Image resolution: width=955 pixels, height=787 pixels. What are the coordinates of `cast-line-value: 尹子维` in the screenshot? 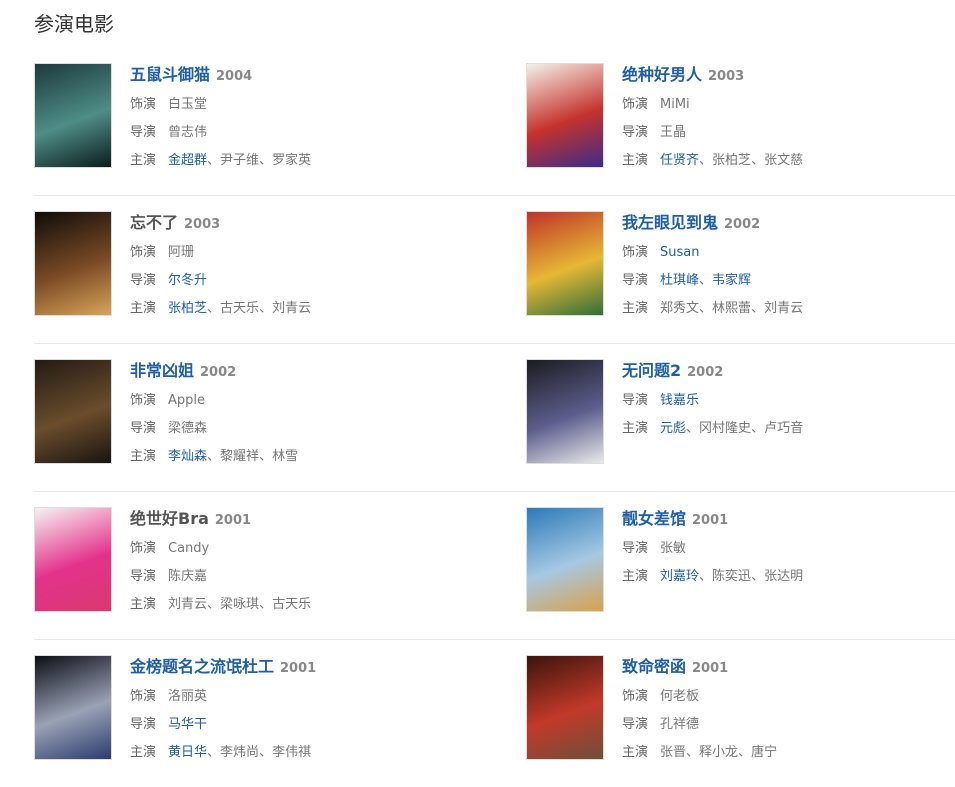 It's located at (240, 160).